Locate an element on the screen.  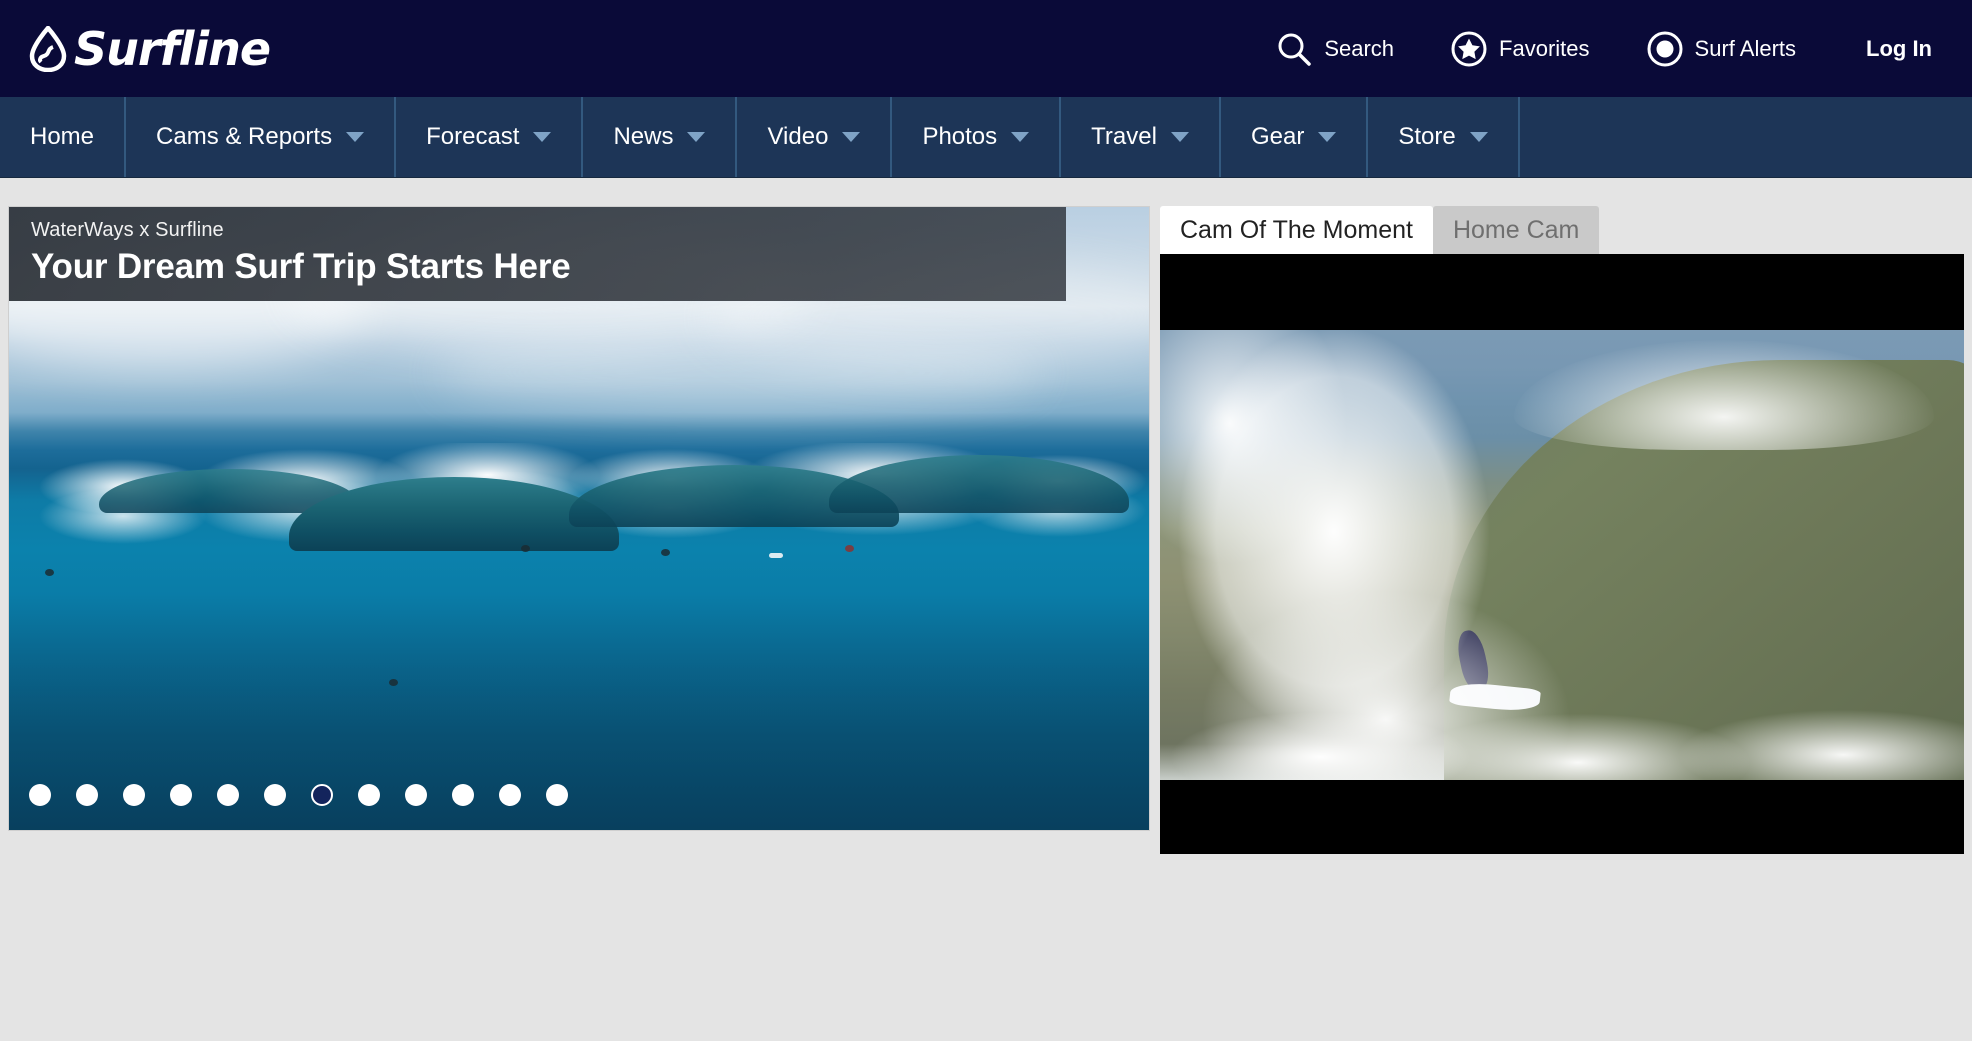
search-icon is located at coordinates (1295, 49).